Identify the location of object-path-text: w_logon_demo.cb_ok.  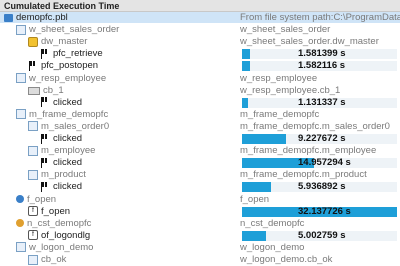
(286, 259).